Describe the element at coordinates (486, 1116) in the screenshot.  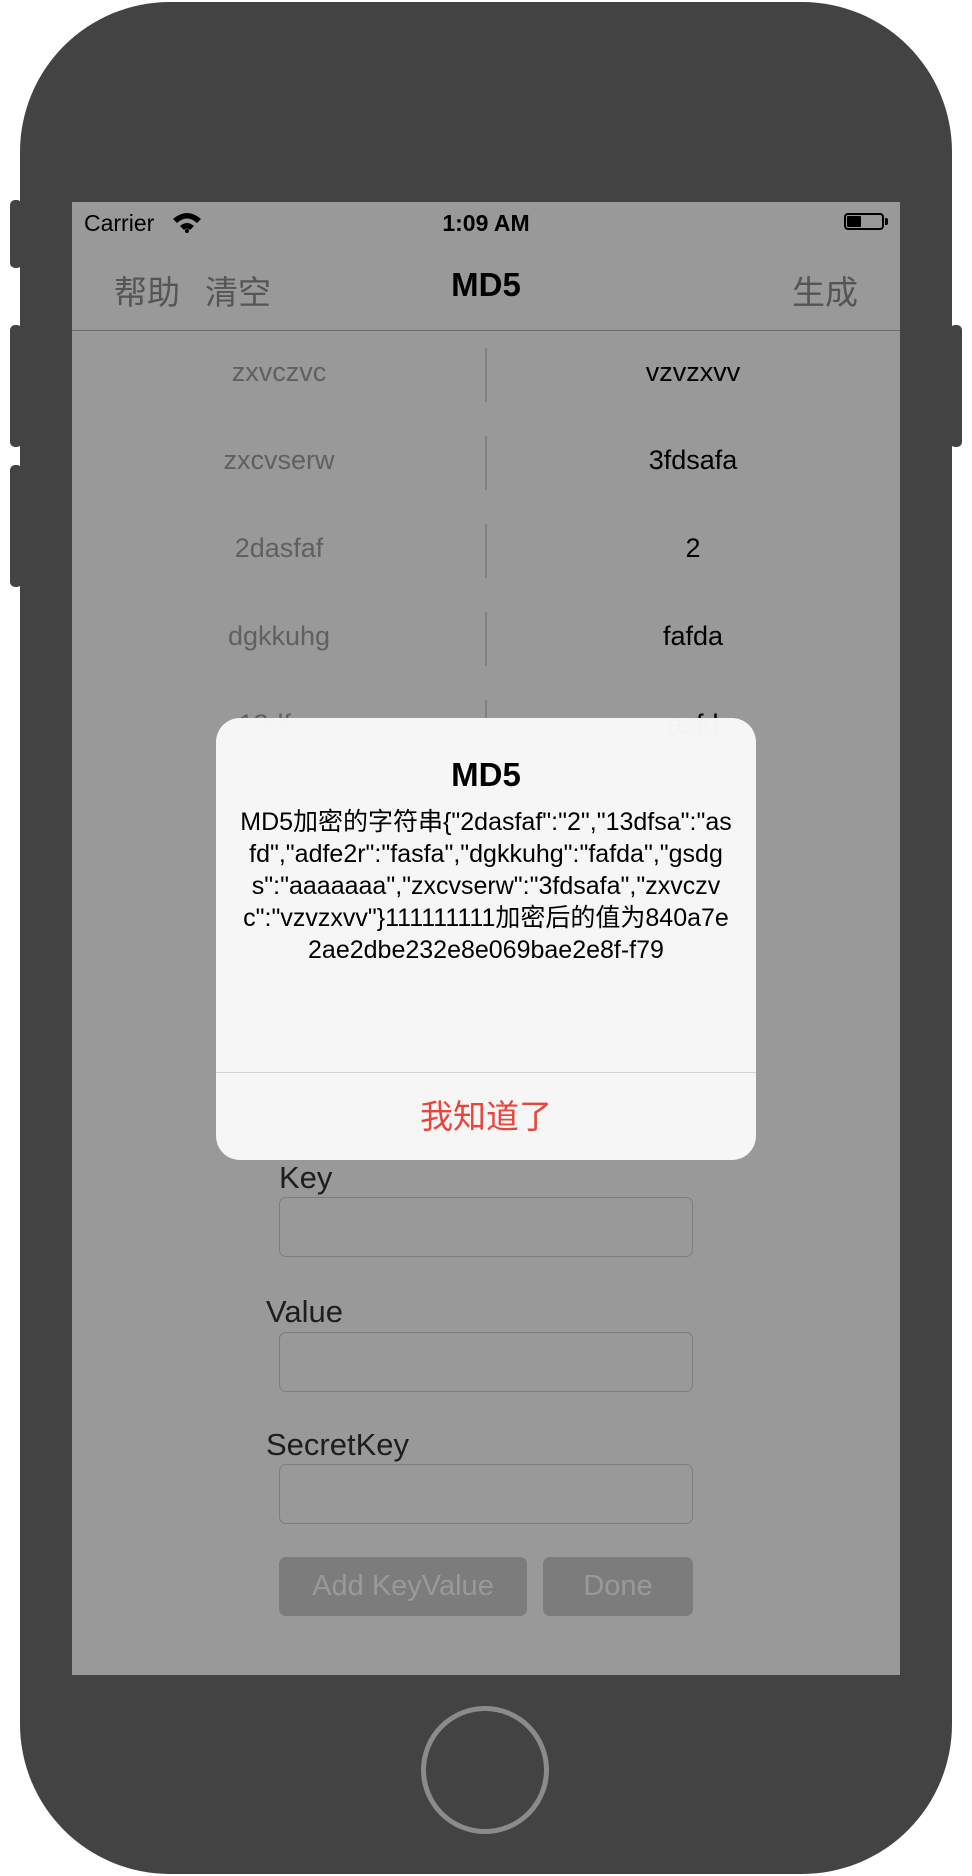
I see `acknowledge-button: 我知道了` at that location.